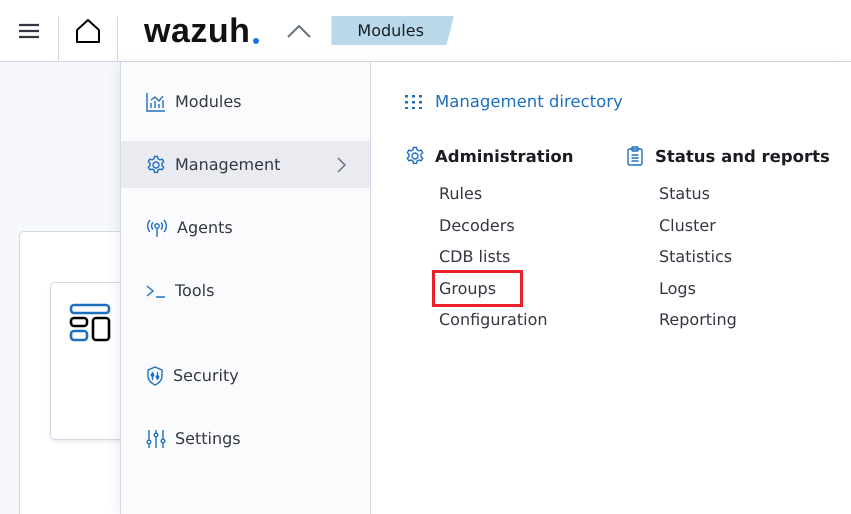  I want to click on section-heading: Administration, so click(504, 156).